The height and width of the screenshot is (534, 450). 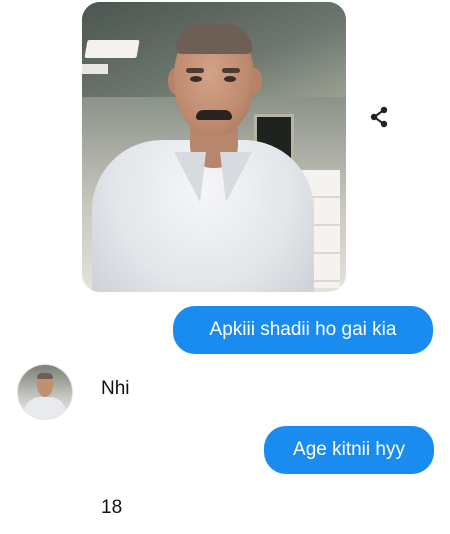 What do you see at coordinates (95, 69) in the screenshot?
I see `photo-lamp-secondary` at bounding box center [95, 69].